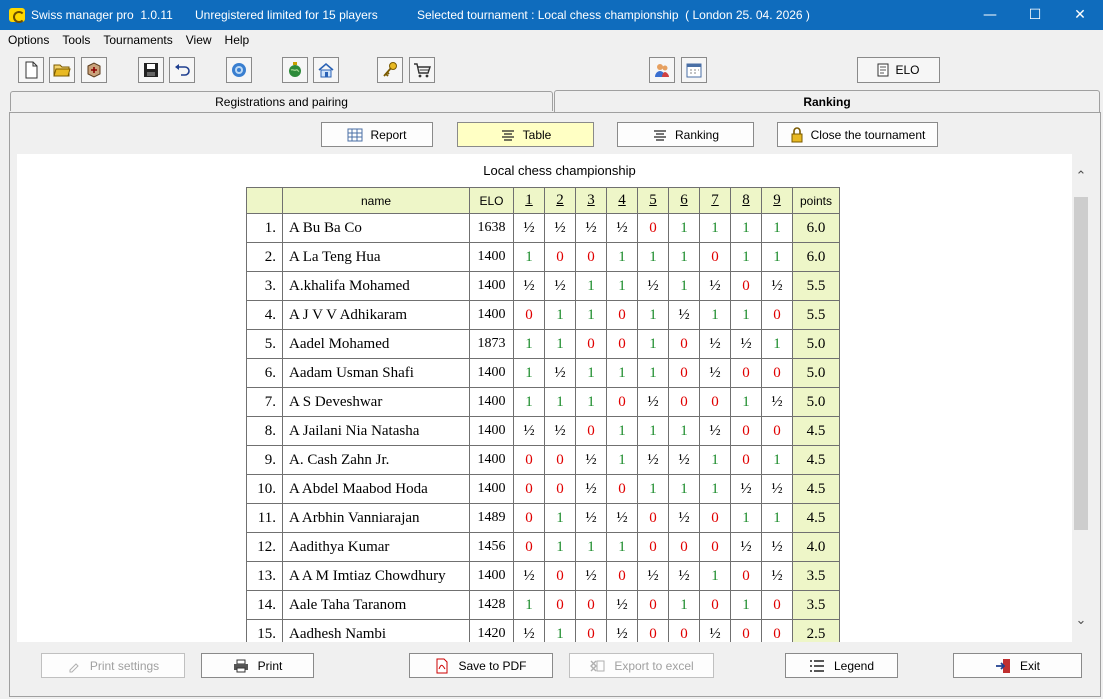 The width and height of the screenshot is (1103, 699). I want to click on elo-cell: 1873, so click(491, 344).